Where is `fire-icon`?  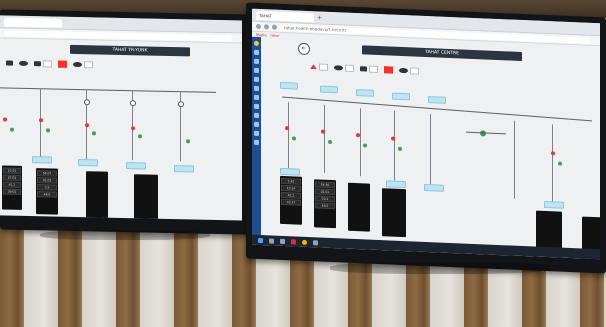 fire-icon is located at coordinates (313, 66).